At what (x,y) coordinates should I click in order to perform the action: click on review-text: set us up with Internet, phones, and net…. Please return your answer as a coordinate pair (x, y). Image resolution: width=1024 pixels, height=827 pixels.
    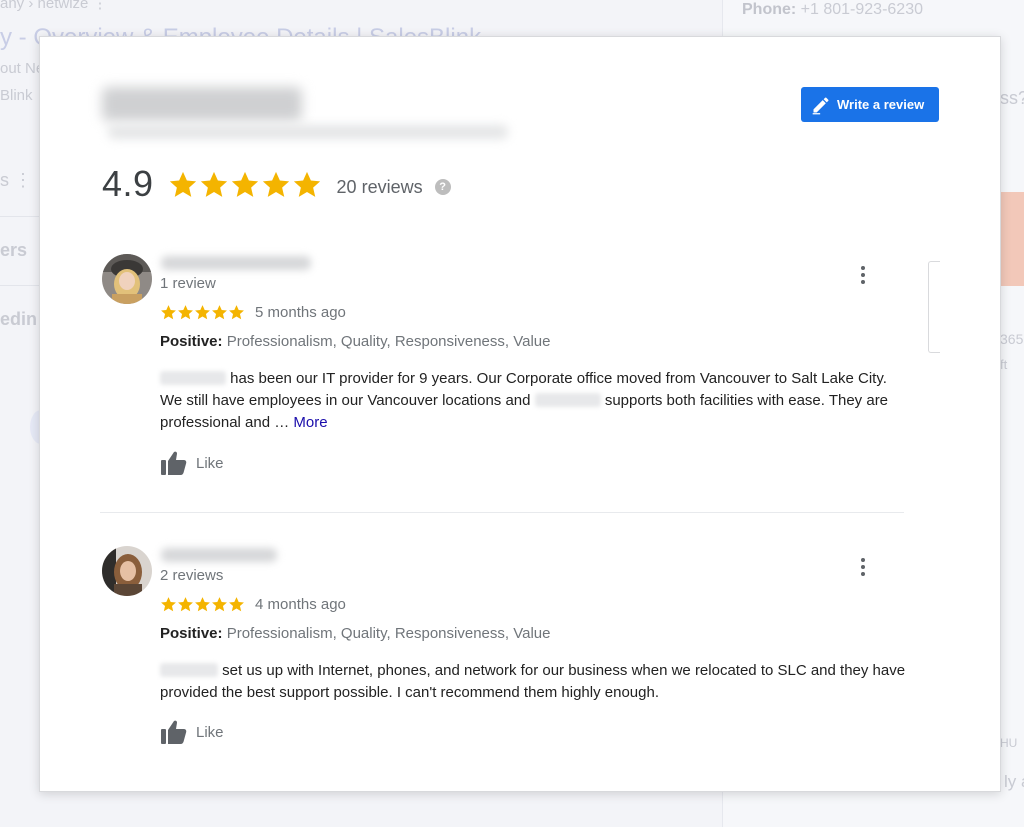
    Looking at the image, I should click on (533, 681).